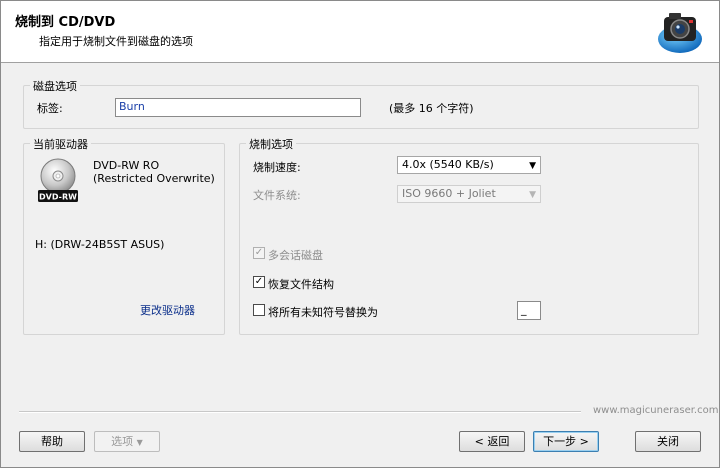  I want to click on replace-unknown-checkbox, so click(259, 310).